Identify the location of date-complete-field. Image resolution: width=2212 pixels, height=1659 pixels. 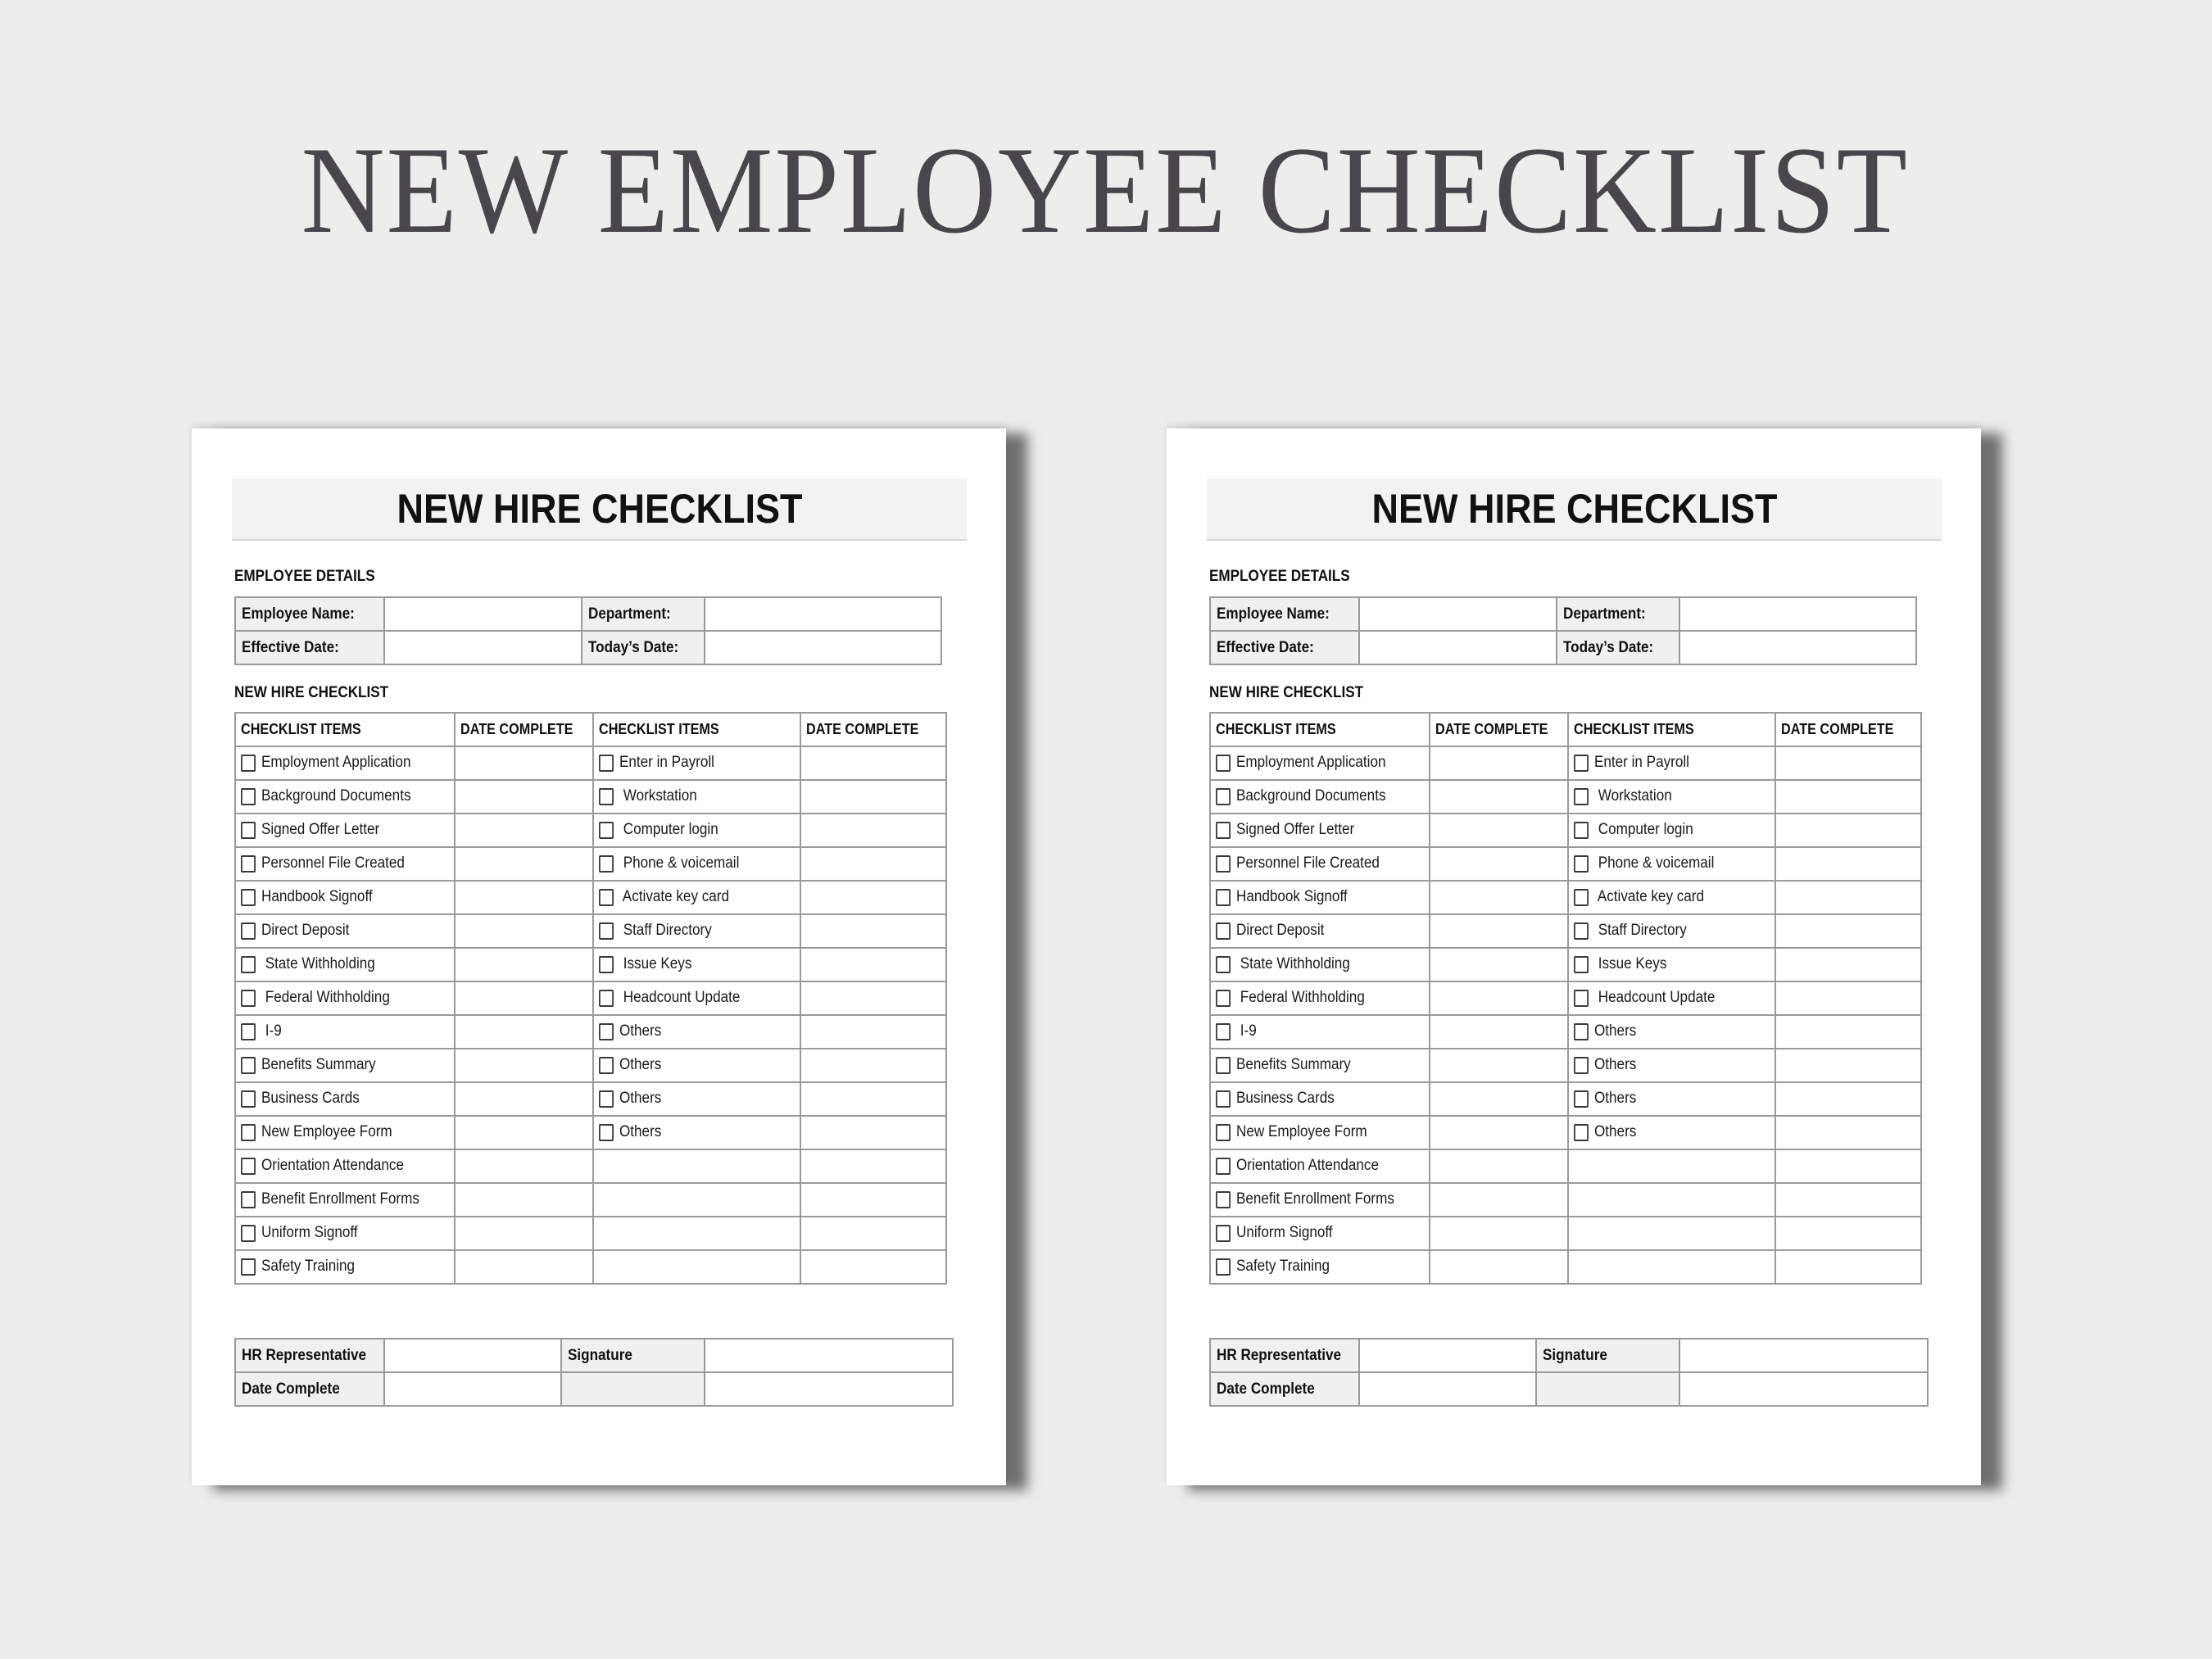
(1447, 1389).